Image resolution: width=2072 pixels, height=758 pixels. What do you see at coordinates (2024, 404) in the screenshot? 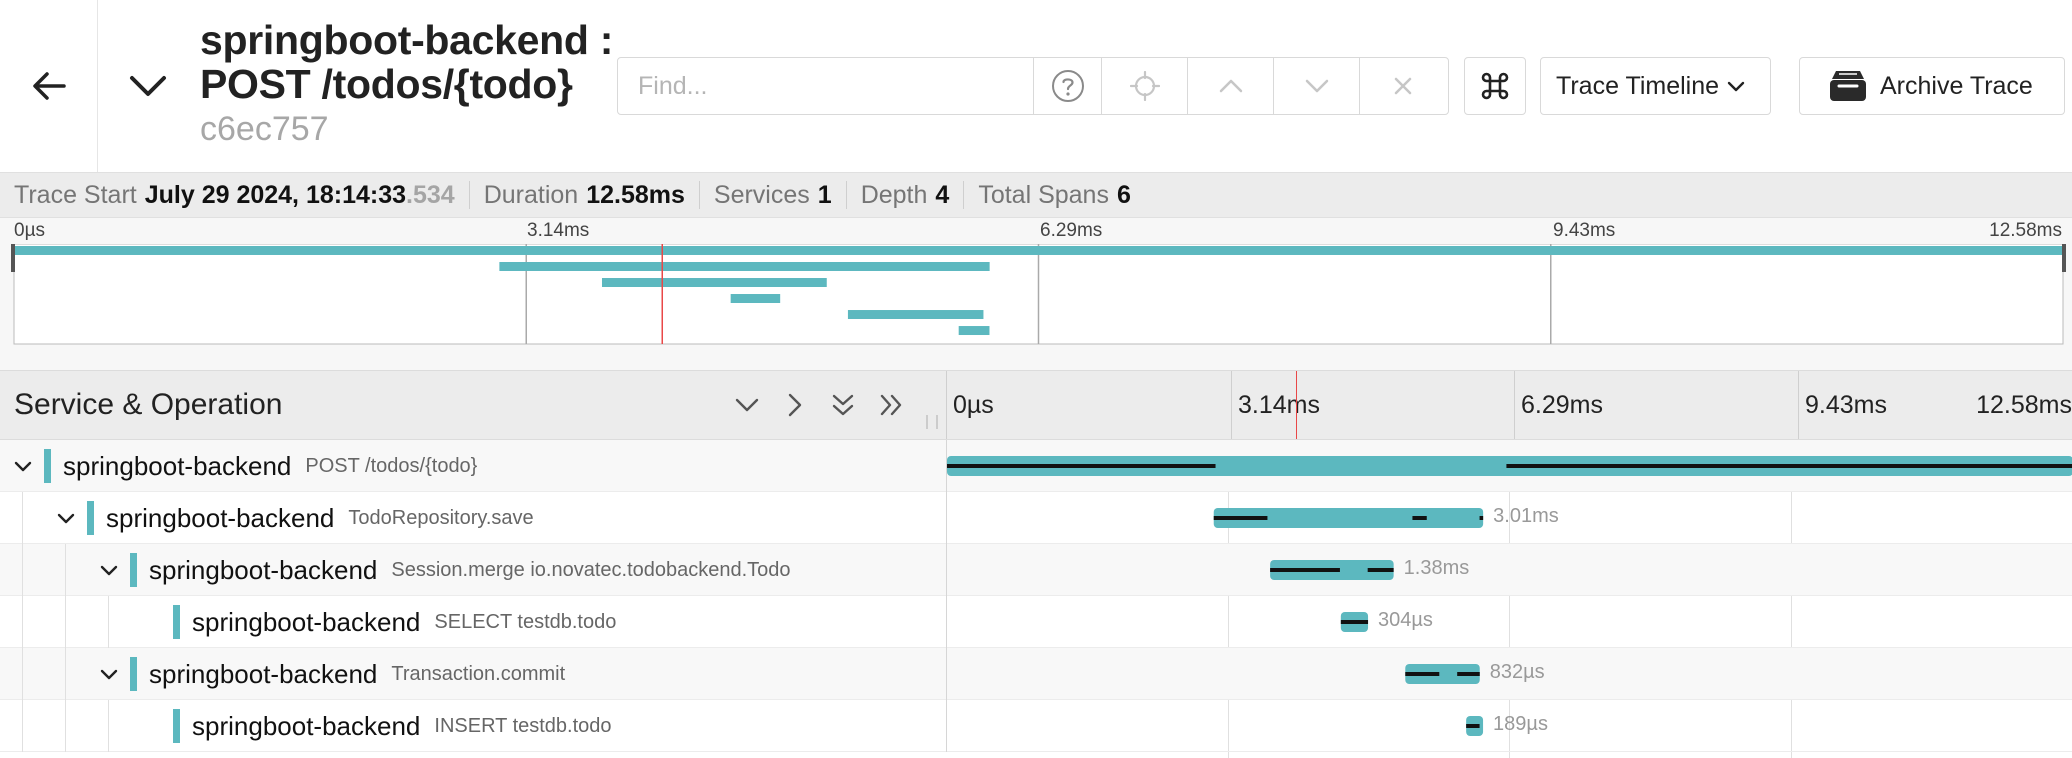
I see `timeline-tick: 12.58ms` at bounding box center [2024, 404].